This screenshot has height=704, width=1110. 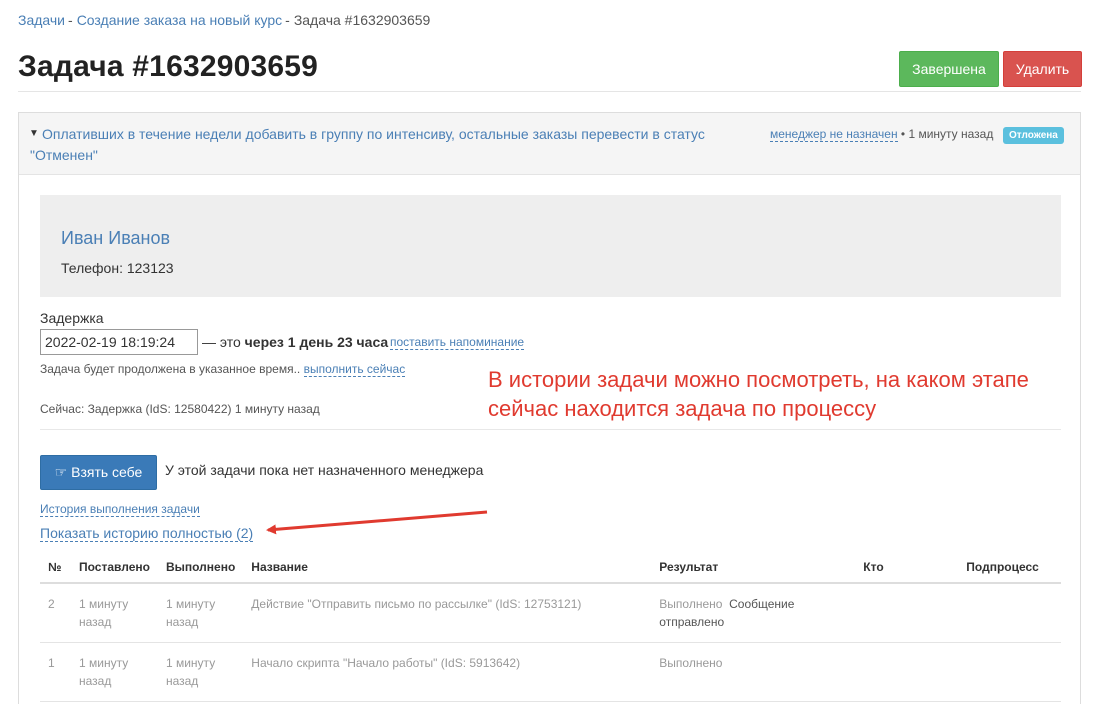 I want to click on contact-card: Иван Иванов Телефон: 123123, so click(x=550, y=246).